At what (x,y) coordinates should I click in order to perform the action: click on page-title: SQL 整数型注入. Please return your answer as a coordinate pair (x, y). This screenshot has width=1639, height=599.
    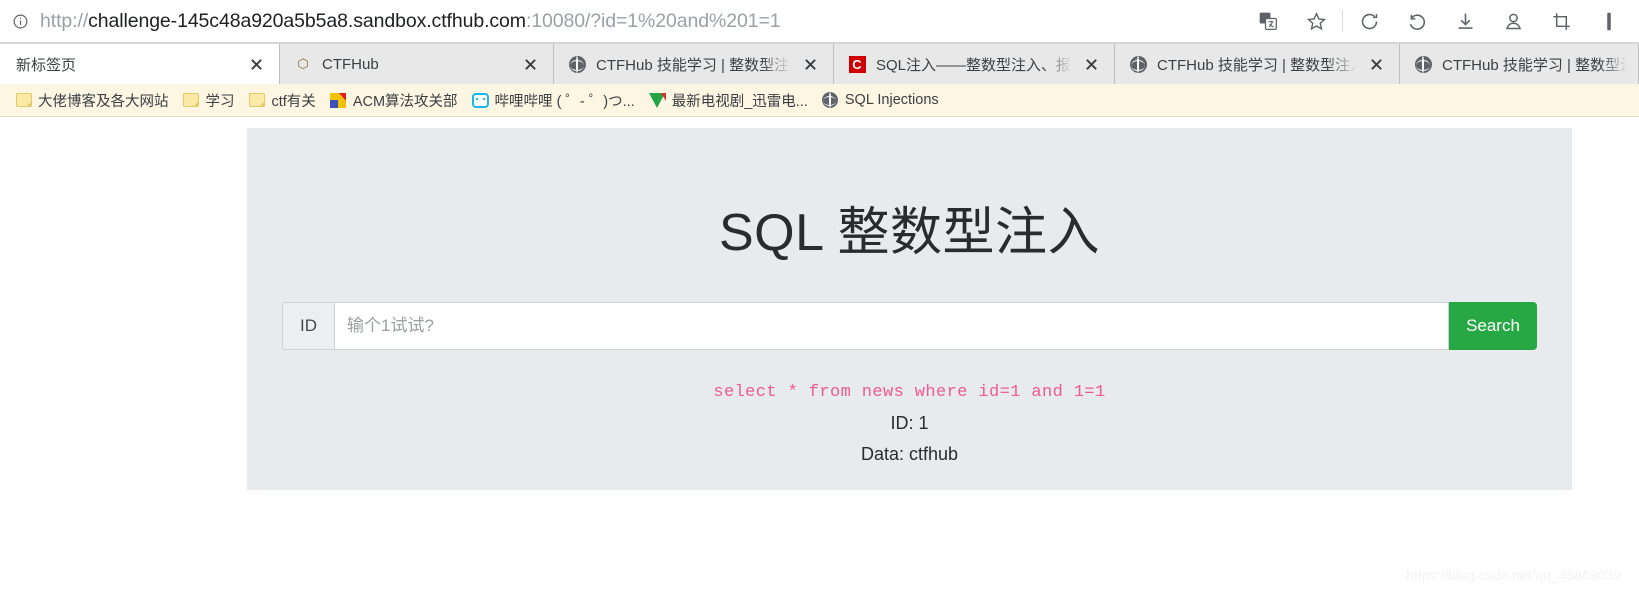
    Looking at the image, I should click on (909, 233).